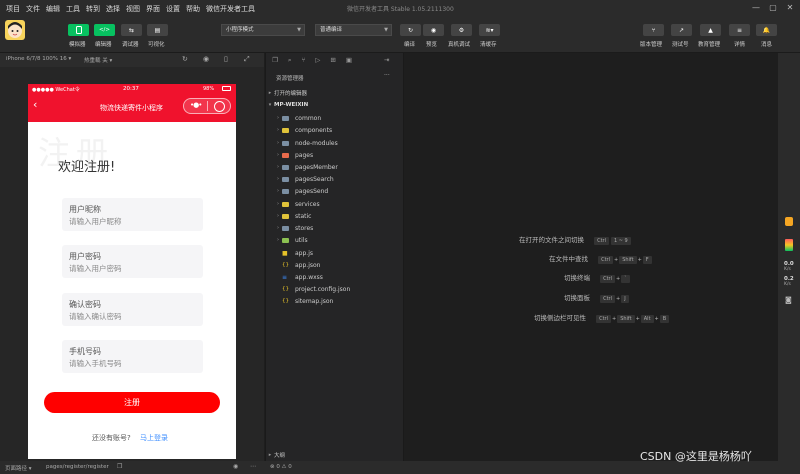  I want to click on menu-item-view: 视图, so click(133, 9).